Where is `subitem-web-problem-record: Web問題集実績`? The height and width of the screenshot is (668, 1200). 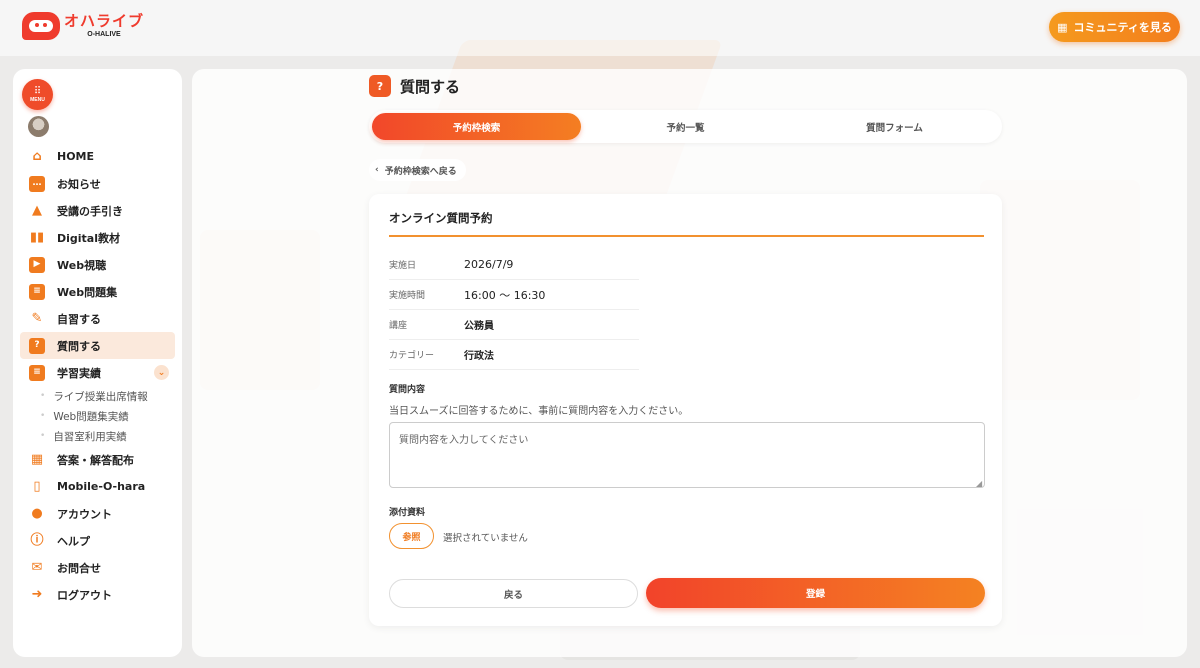 subitem-web-problem-record: Web問題集実績 is located at coordinates (107, 416).